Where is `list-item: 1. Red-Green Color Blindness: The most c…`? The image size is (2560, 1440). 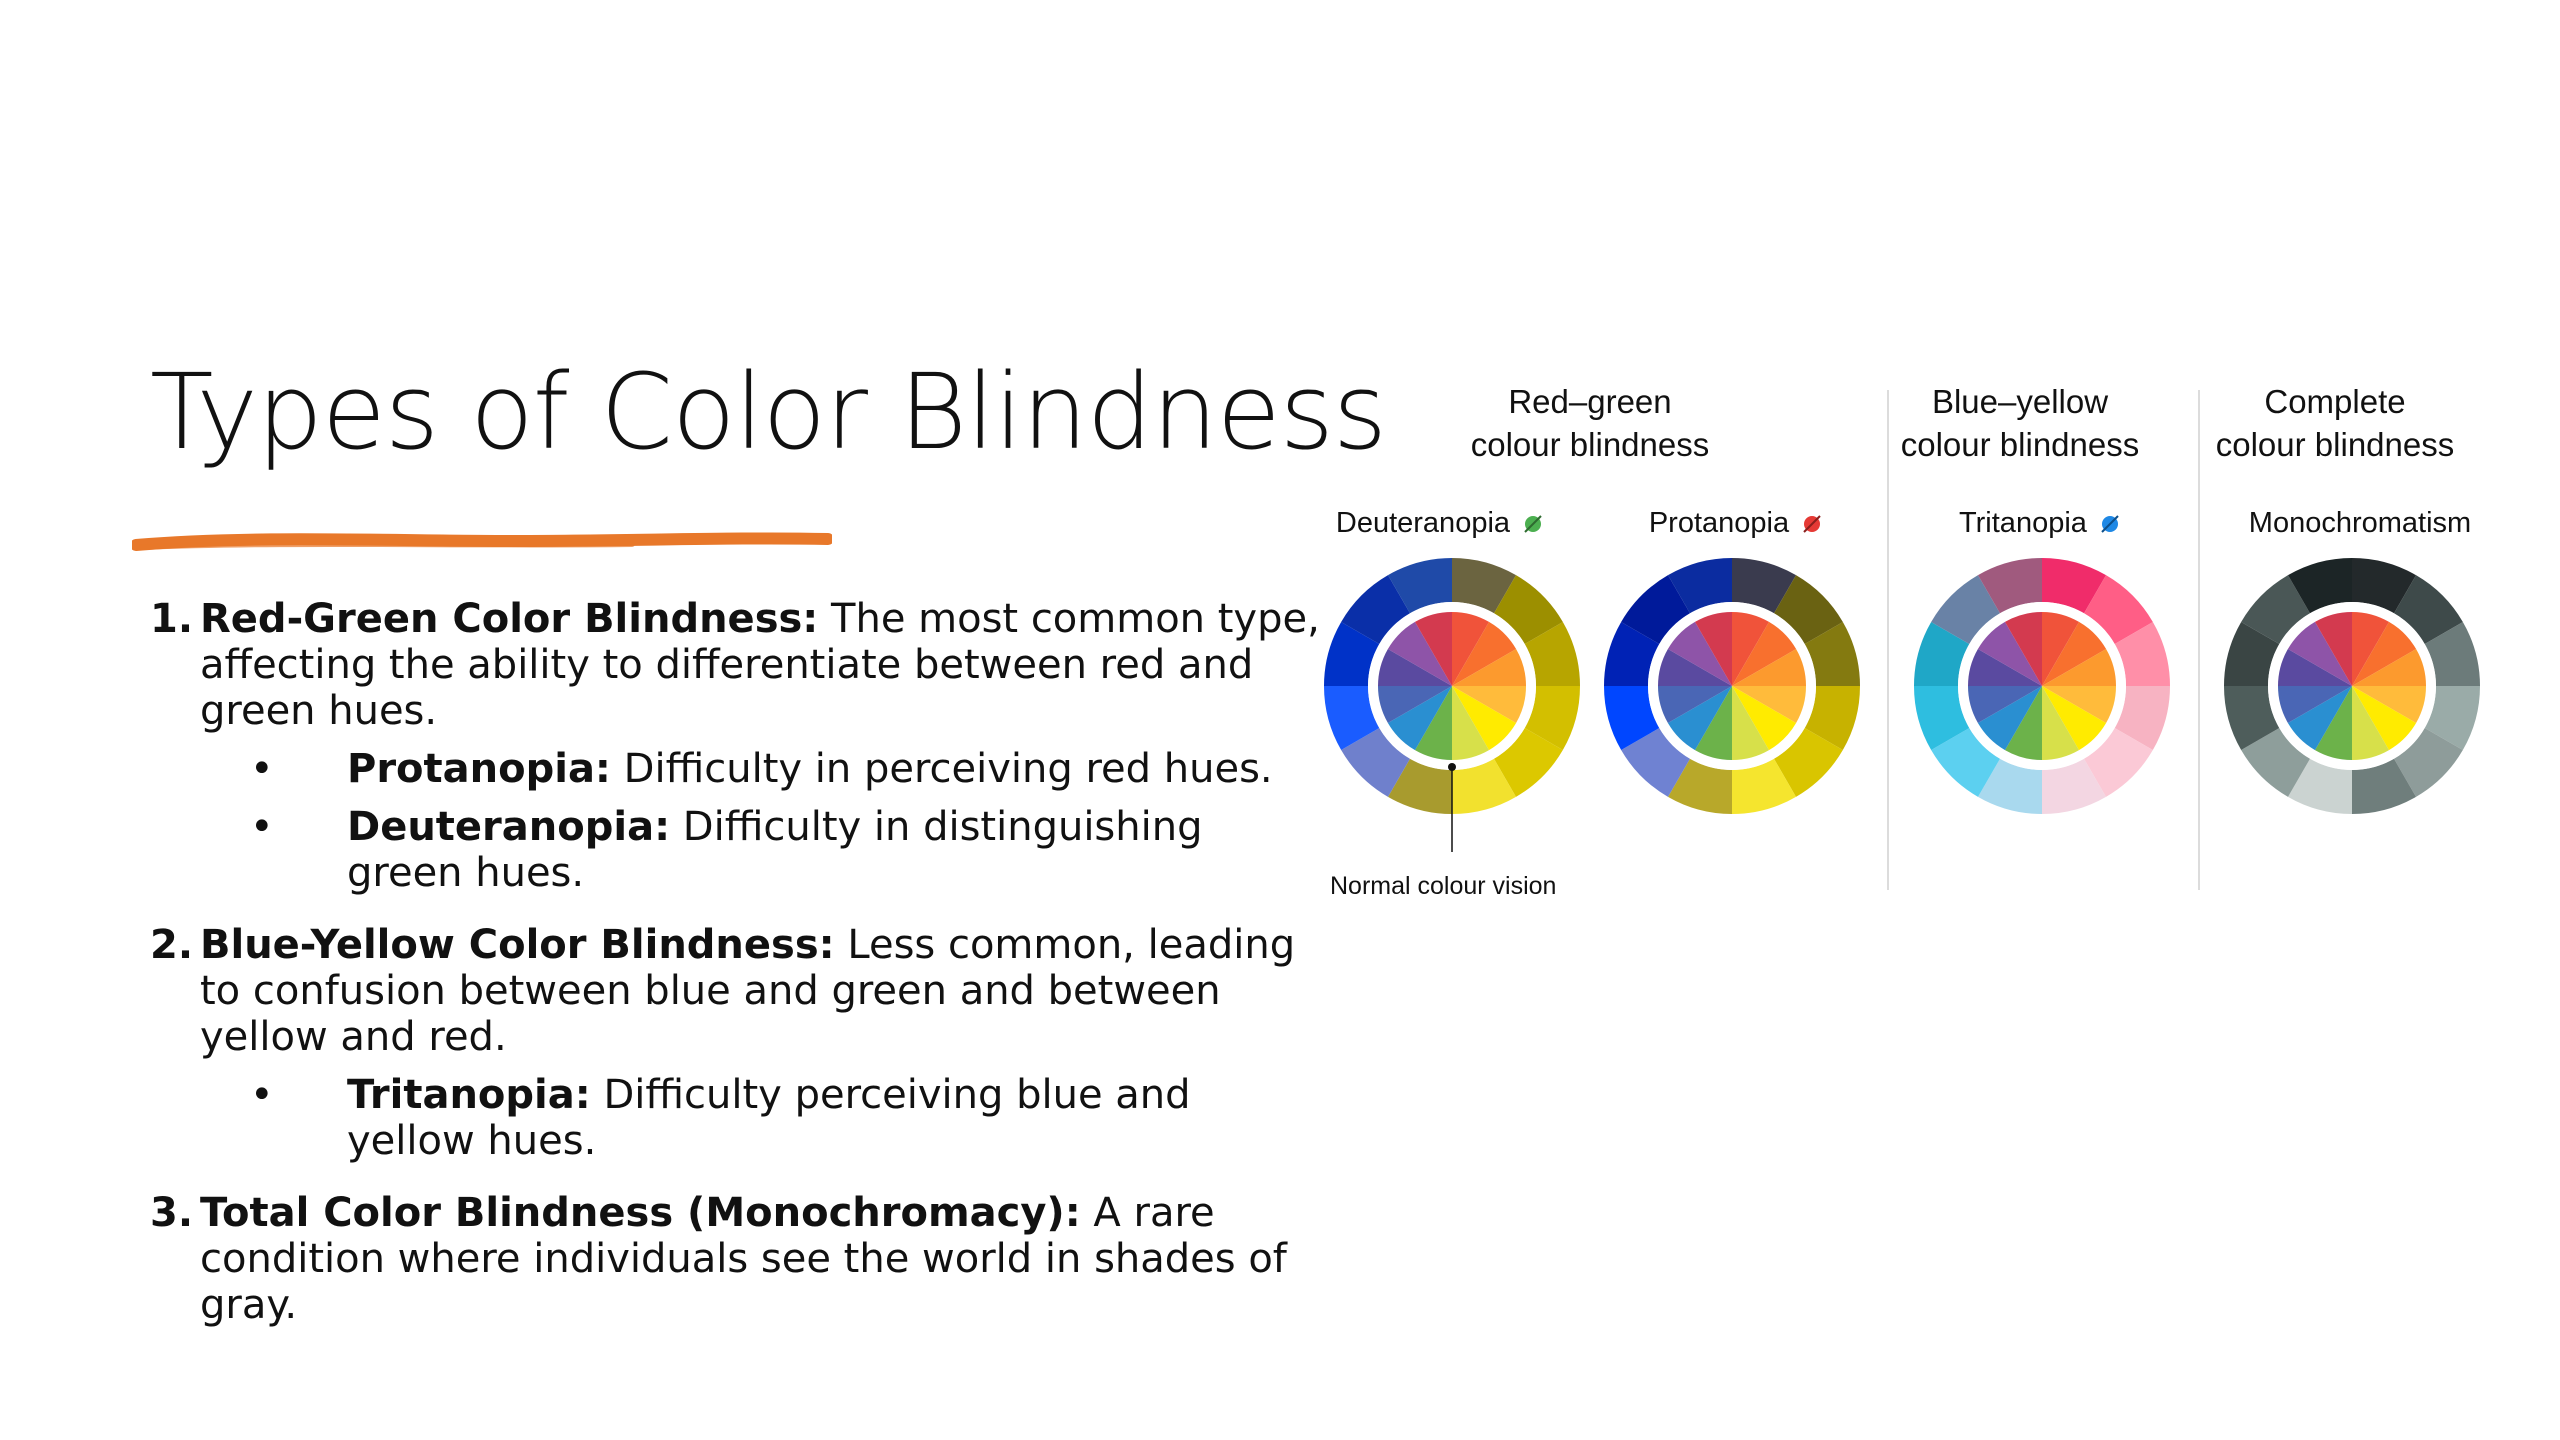
list-item: 1. Red-Green Color Blindness: The most c… is located at coordinates (740, 746).